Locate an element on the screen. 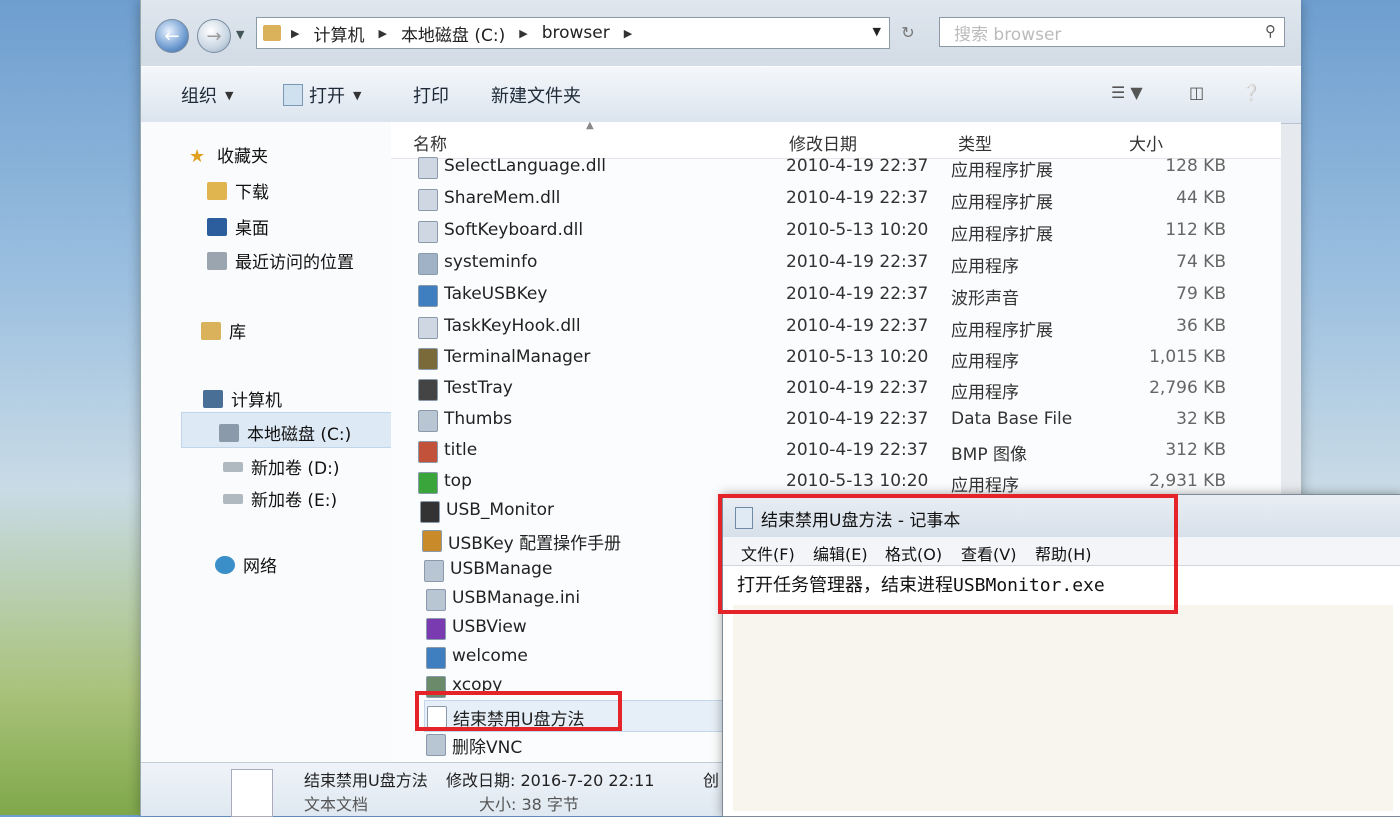 This screenshot has width=1400, height=817. file-name: TakeUSBKey is located at coordinates (496, 294).